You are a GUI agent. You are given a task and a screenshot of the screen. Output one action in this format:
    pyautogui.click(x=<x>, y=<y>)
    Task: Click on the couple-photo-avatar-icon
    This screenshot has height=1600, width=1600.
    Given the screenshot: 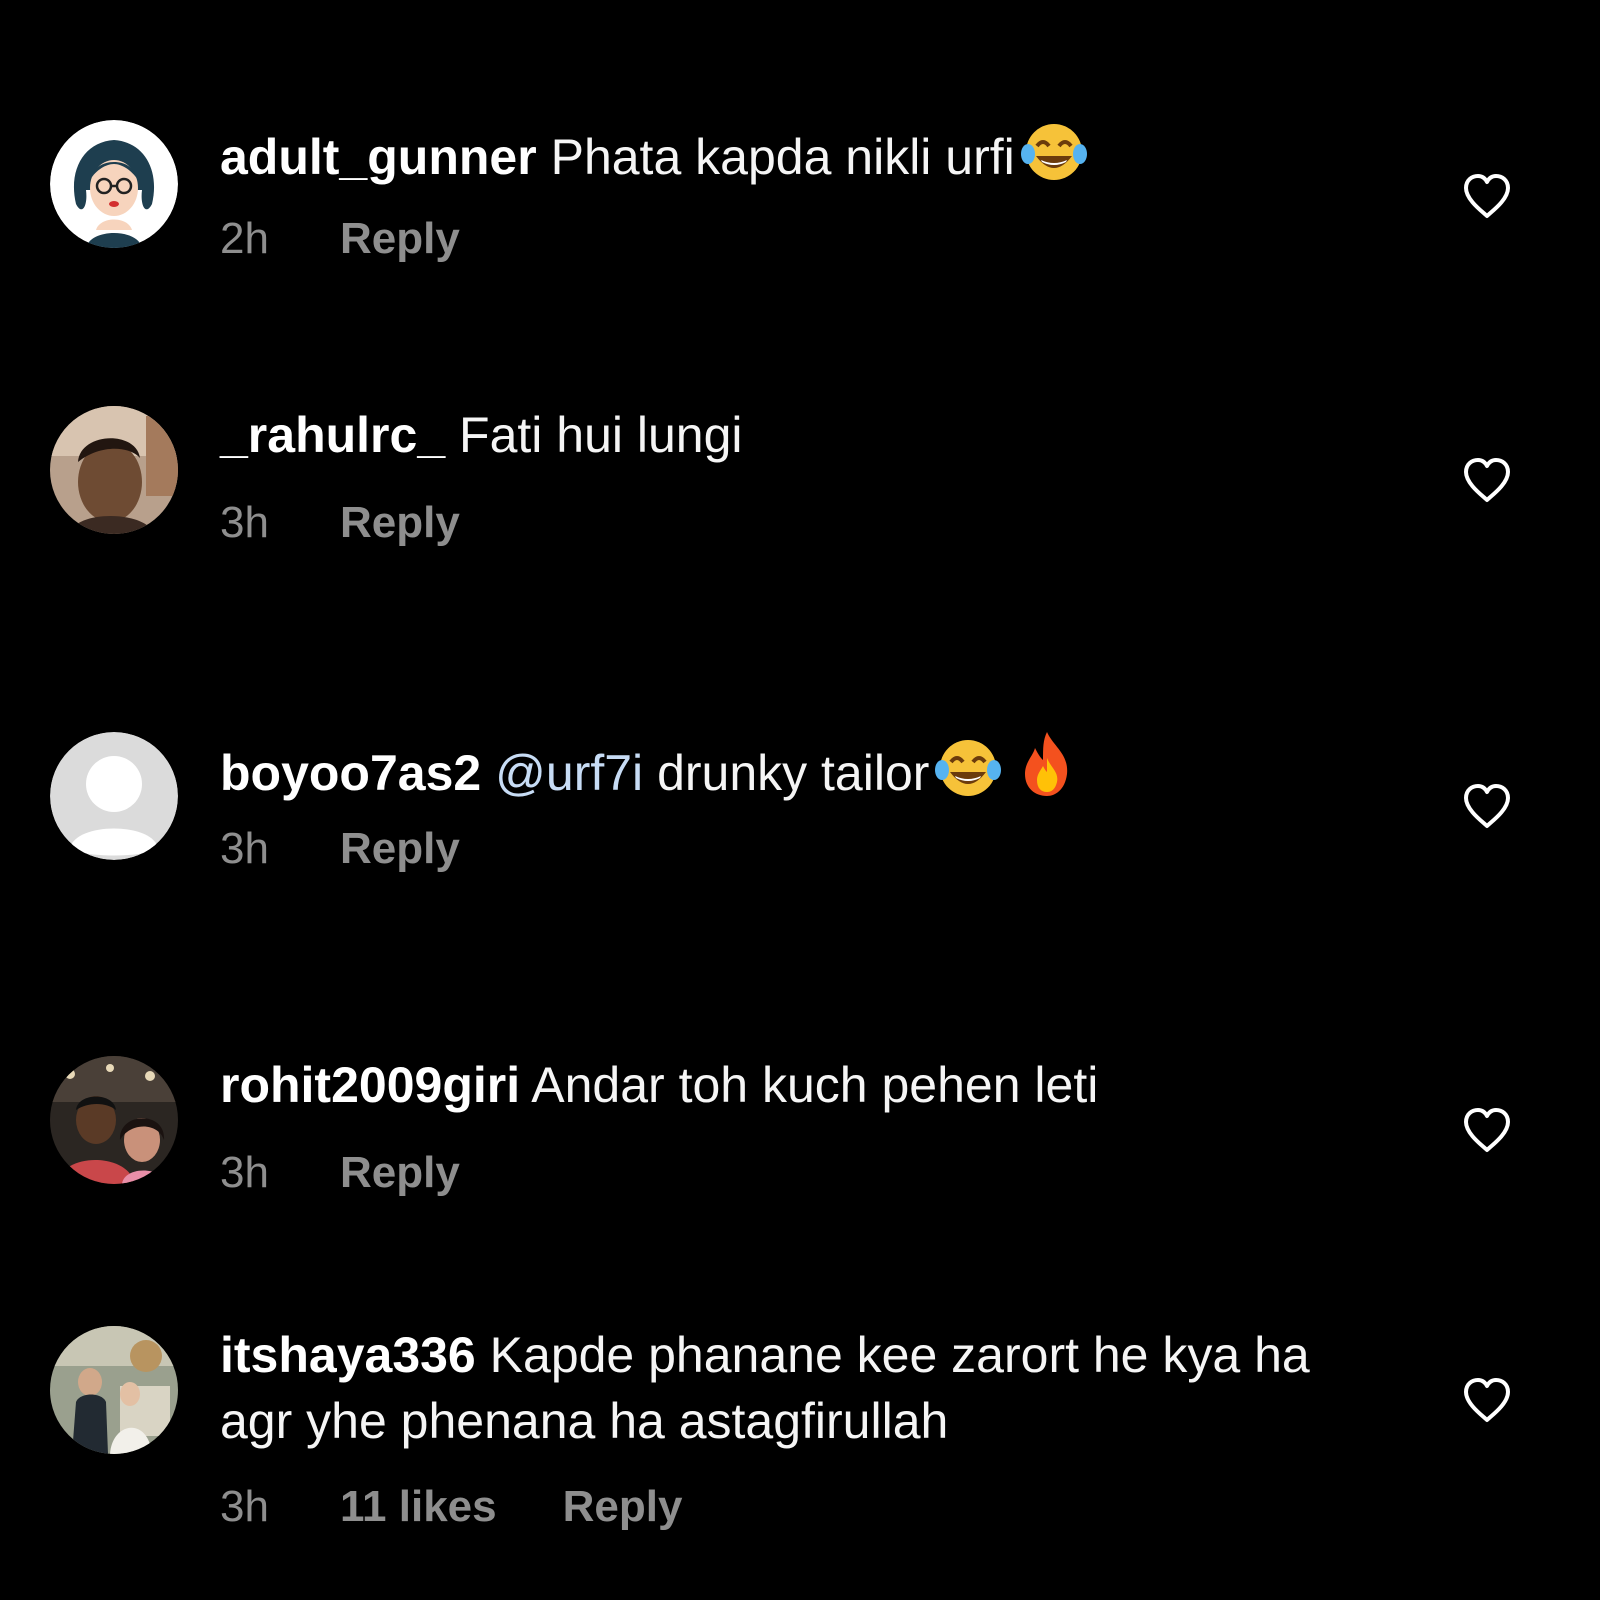 What is the action you would take?
    pyautogui.click(x=114, y=1120)
    